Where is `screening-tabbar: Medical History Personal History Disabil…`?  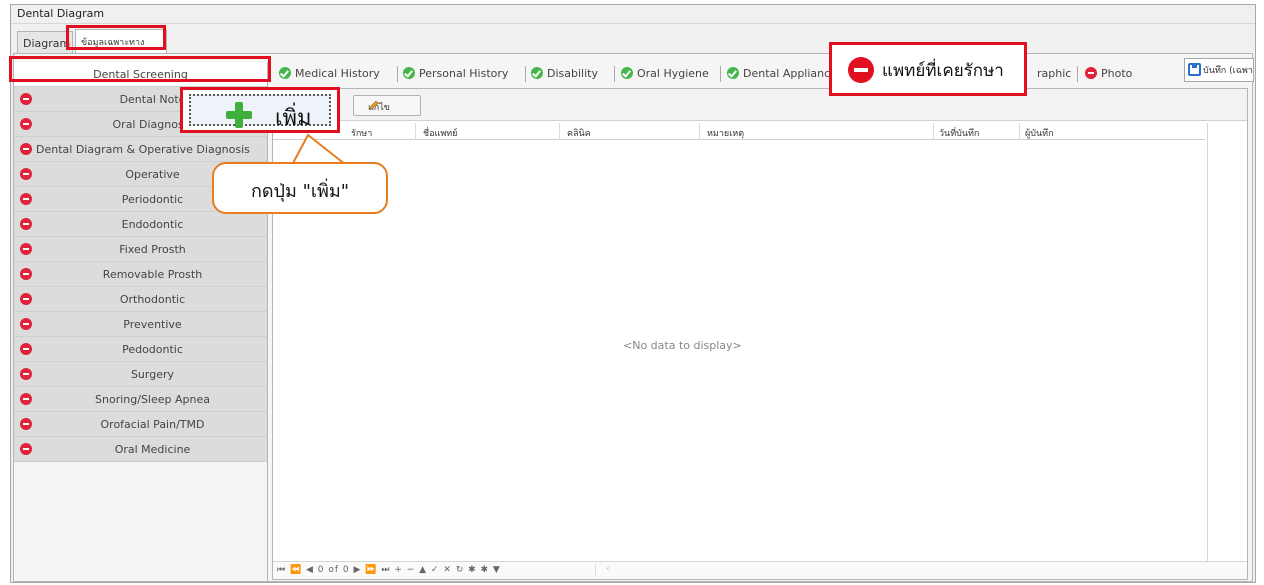 screening-tabbar: Medical History Personal History Disabil… is located at coordinates (761, 72).